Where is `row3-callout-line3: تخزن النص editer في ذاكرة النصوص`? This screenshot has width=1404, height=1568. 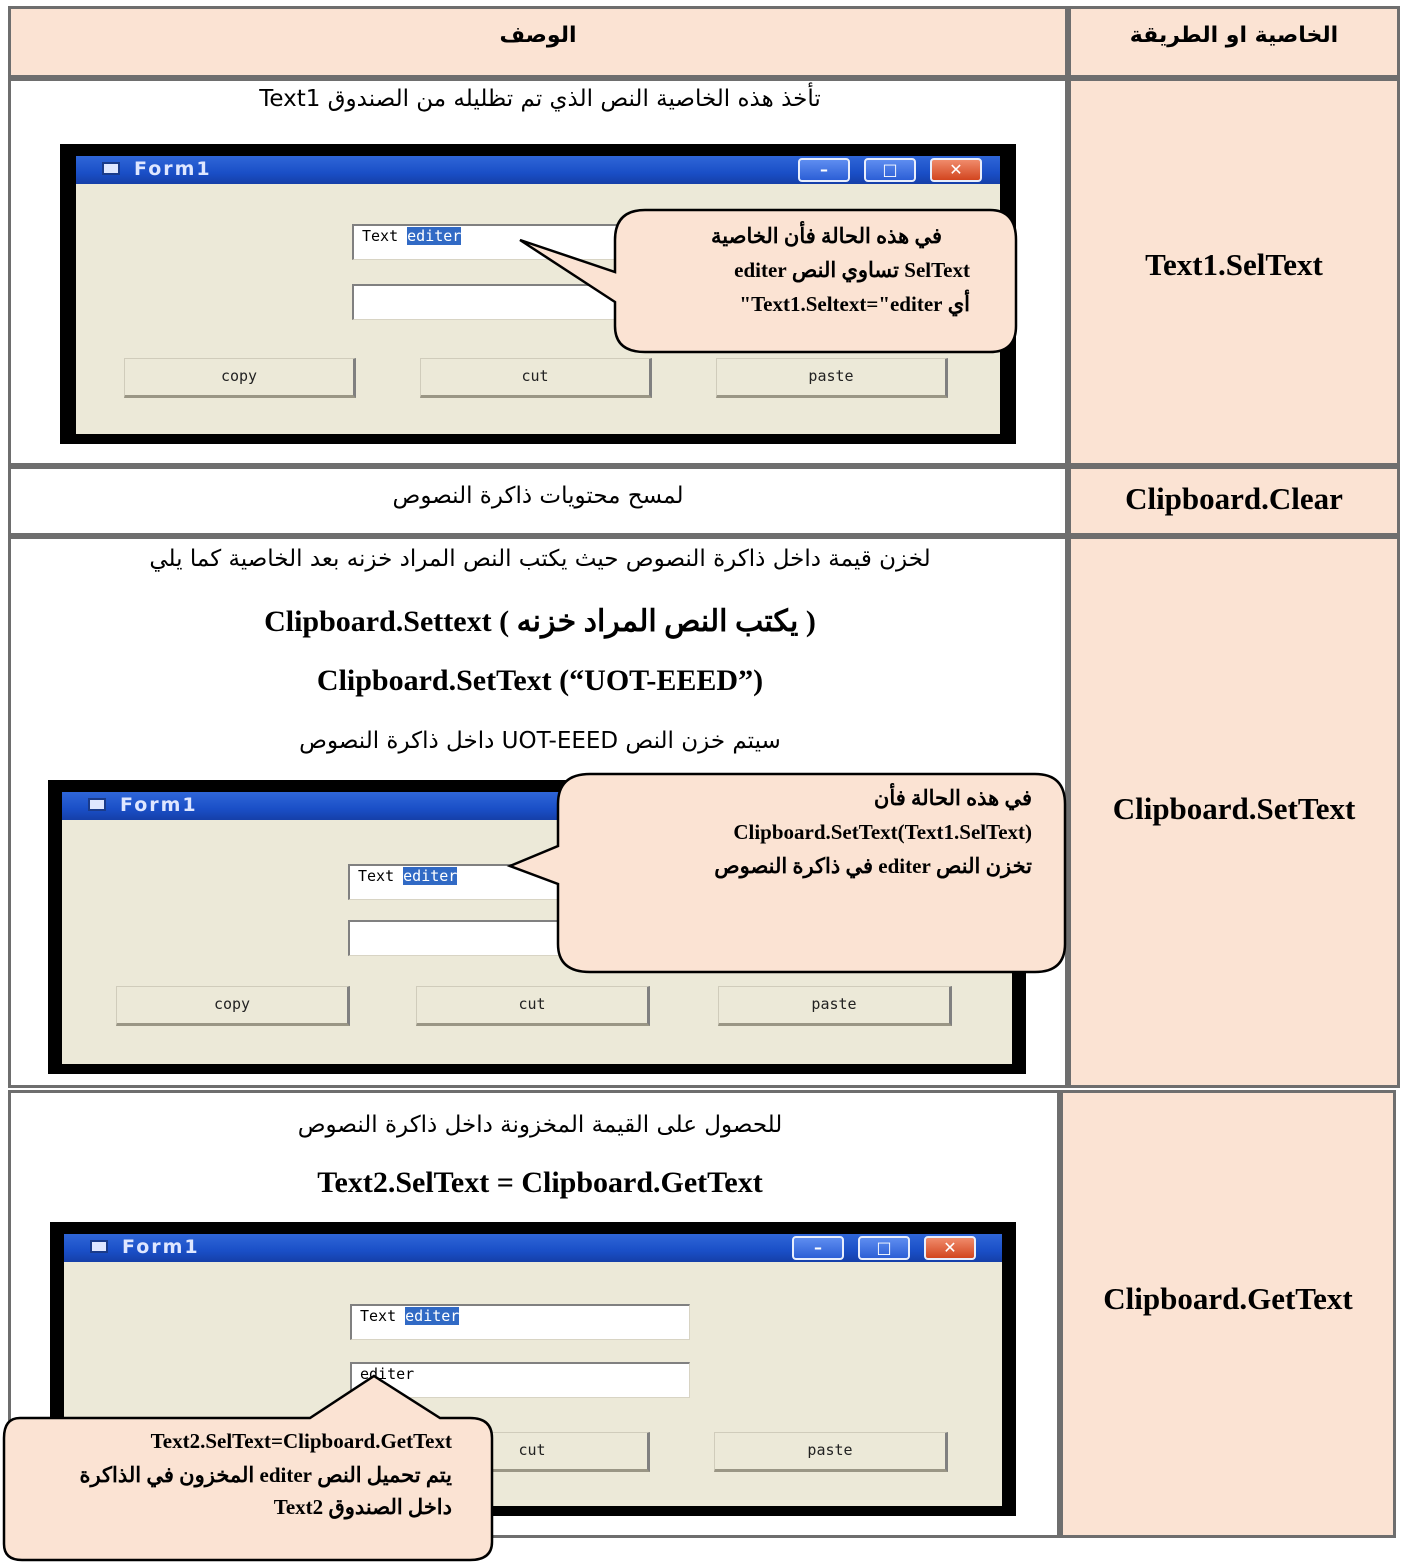 row3-callout-line3: تخزن النص editer في ذاكرة النصوص is located at coordinates (873, 866).